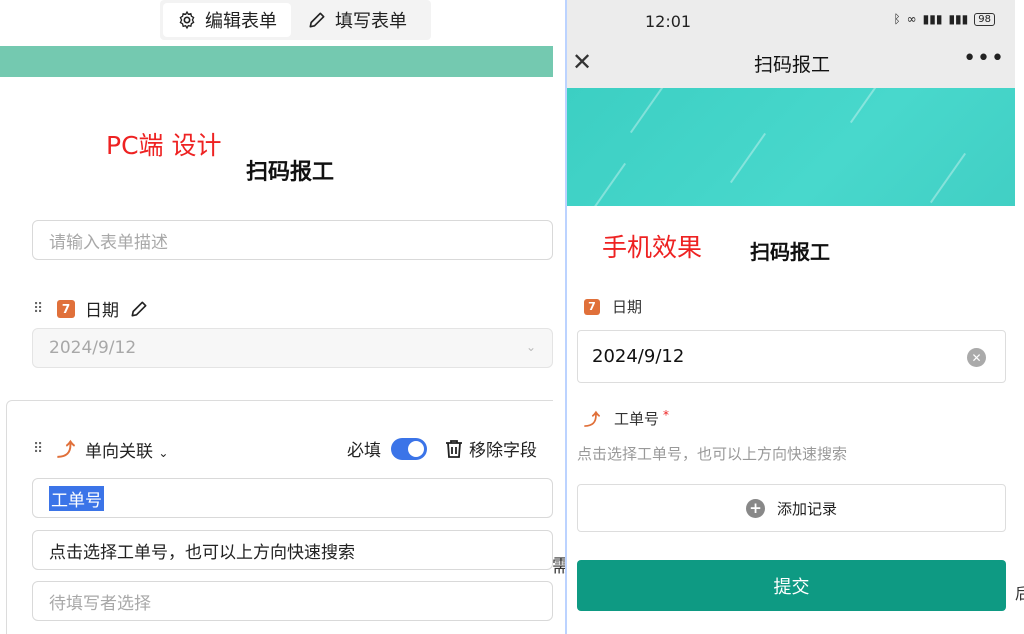  What do you see at coordinates (666, 415) in the screenshot?
I see `required-mark: *` at bounding box center [666, 415].